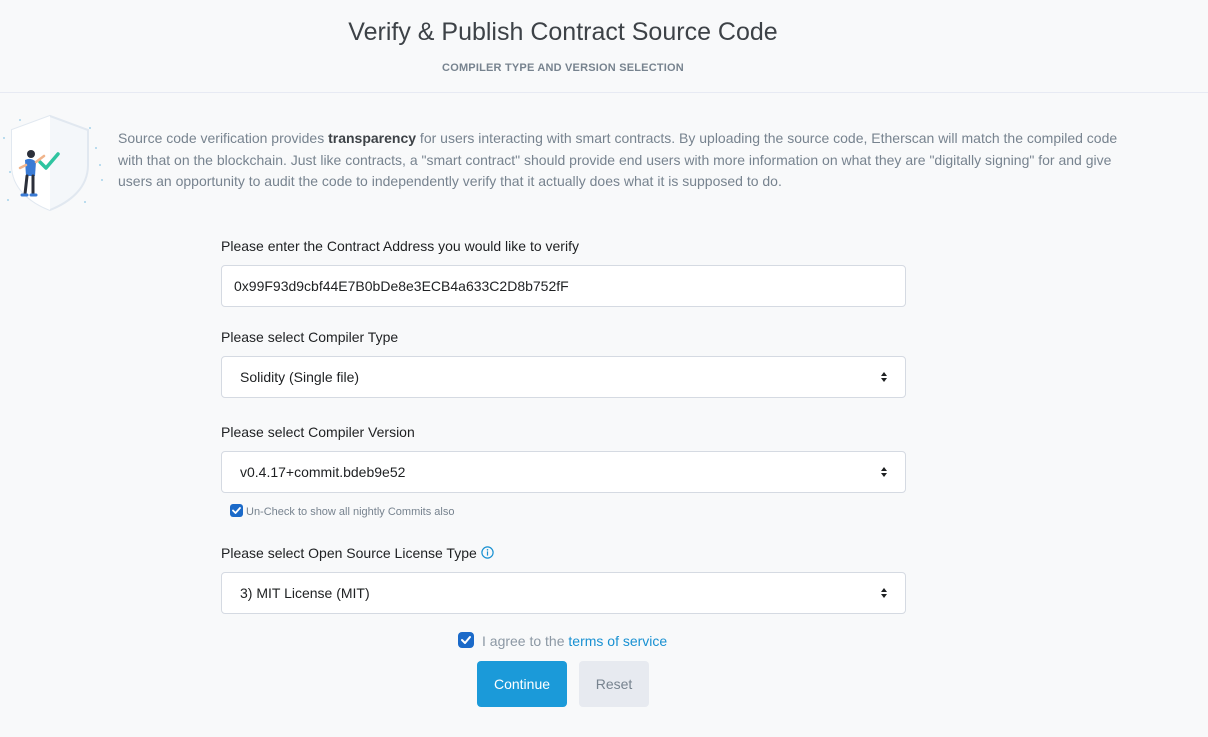  I want to click on compiler-type-select: Solidity (Single file), so click(563, 377).